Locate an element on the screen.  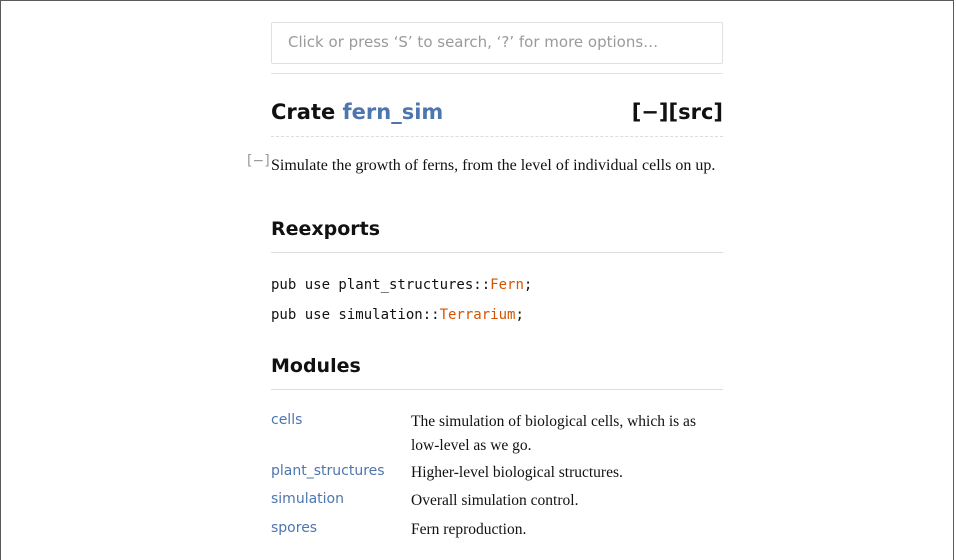
modules-heading: Modules is located at coordinates (316, 366).